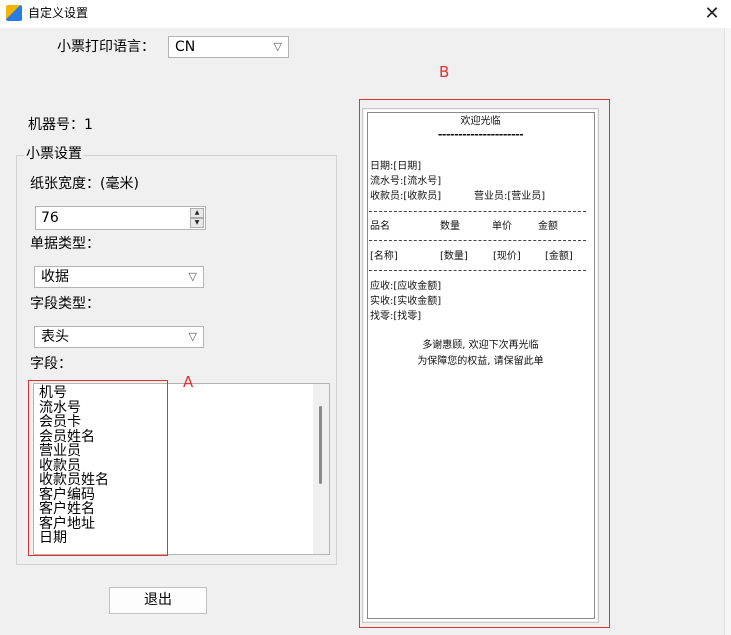  I want to click on machine-number: 机器号：1, so click(60, 125).